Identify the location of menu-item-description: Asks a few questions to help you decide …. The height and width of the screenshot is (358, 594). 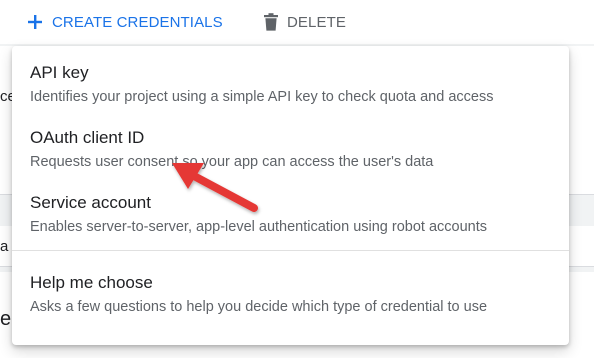
(259, 307).